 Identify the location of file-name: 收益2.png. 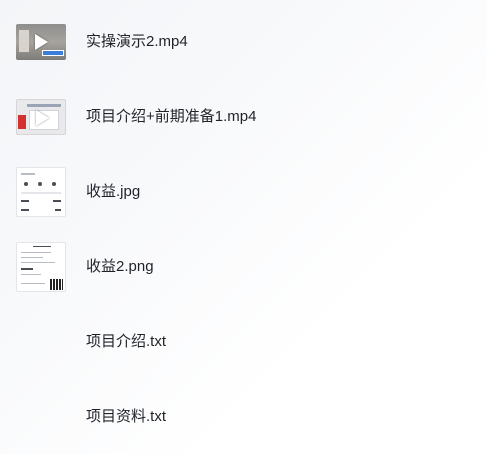
(120, 266).